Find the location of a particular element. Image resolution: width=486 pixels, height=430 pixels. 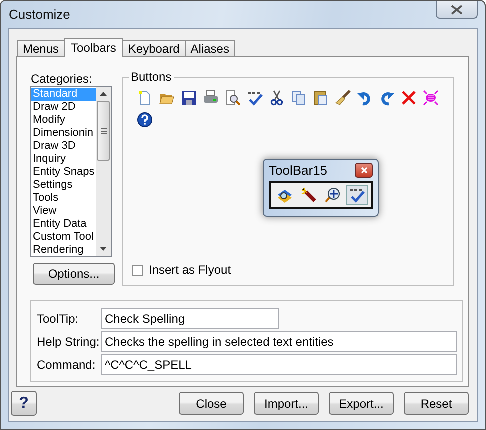

scroll-up-icon is located at coordinates (103, 94).